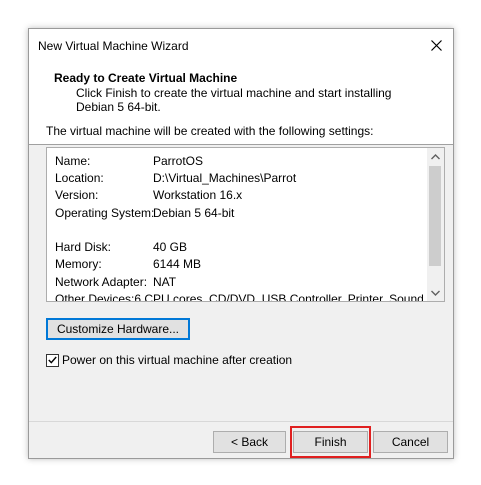 The height and width of the screenshot is (485, 481). I want to click on setting-key: Location:, so click(79, 177).